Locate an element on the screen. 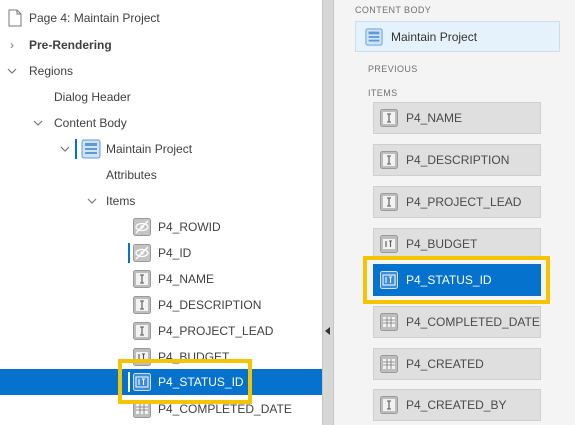 The height and width of the screenshot is (425, 575). layout-item: P4_CREATED is located at coordinates (457, 364).